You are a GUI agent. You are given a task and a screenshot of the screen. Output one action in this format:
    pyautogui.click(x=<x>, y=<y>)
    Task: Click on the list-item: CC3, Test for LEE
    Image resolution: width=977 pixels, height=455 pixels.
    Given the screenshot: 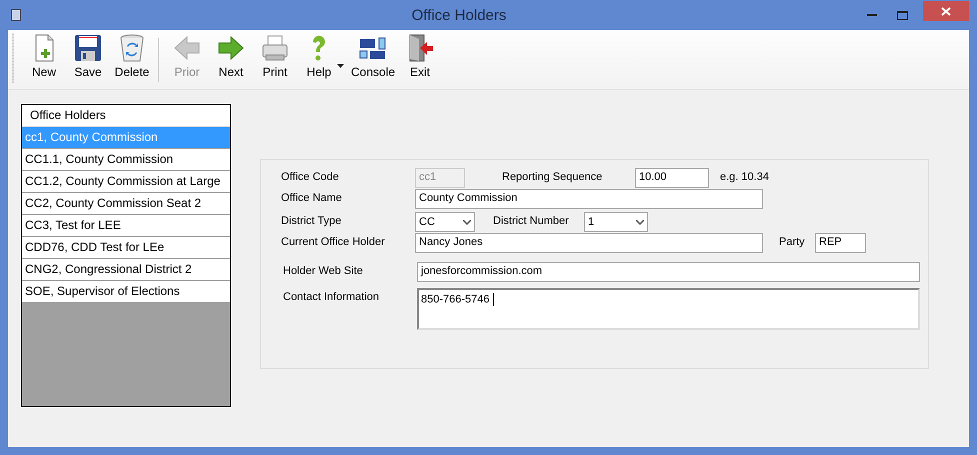 What is the action you would take?
    pyautogui.click(x=126, y=226)
    